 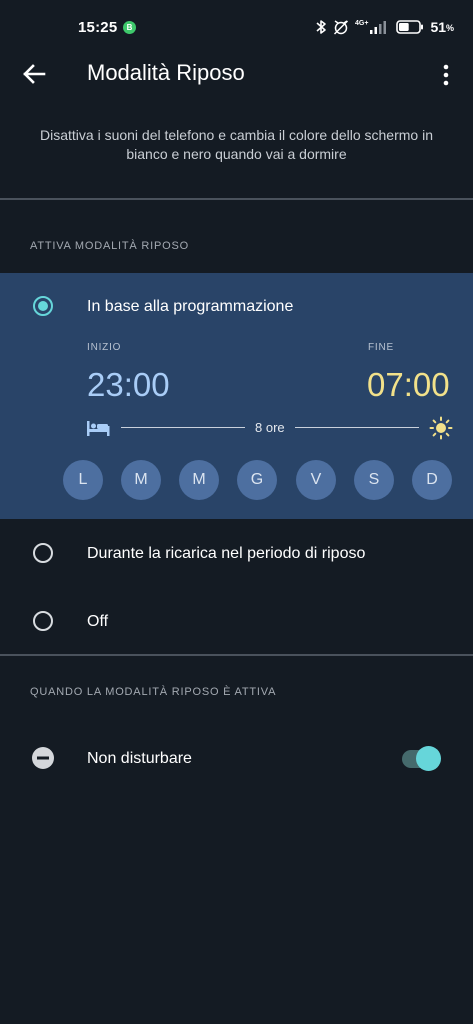 I want to click on day-chip-friday: V, so click(x=316, y=480).